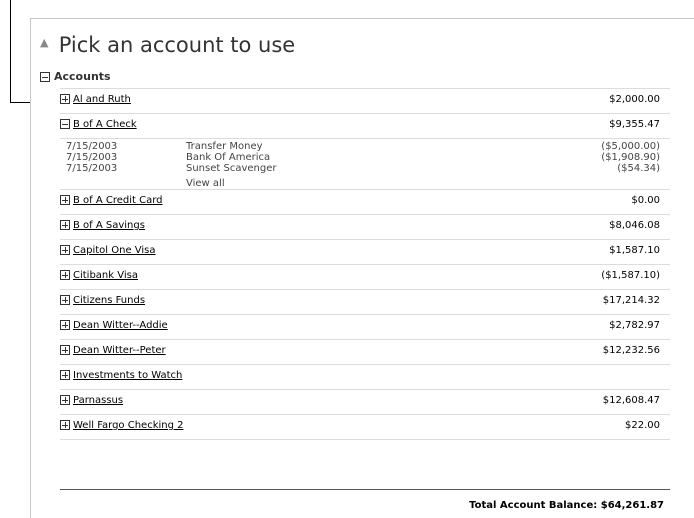  Describe the element at coordinates (631, 400) in the screenshot. I see `account-balance: $12,608.47` at that location.